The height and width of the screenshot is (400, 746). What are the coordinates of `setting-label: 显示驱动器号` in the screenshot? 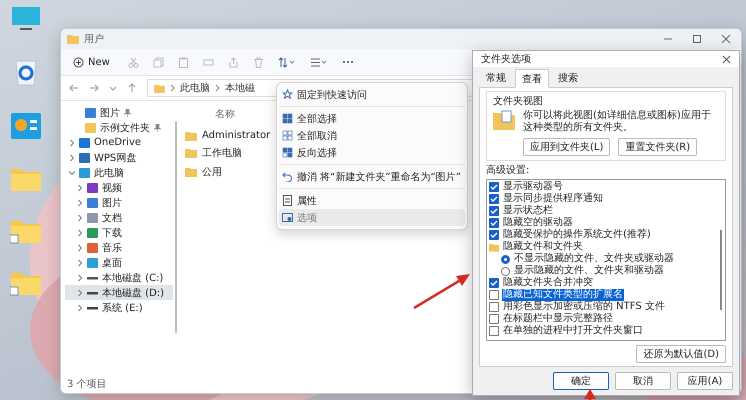 It's located at (533, 187).